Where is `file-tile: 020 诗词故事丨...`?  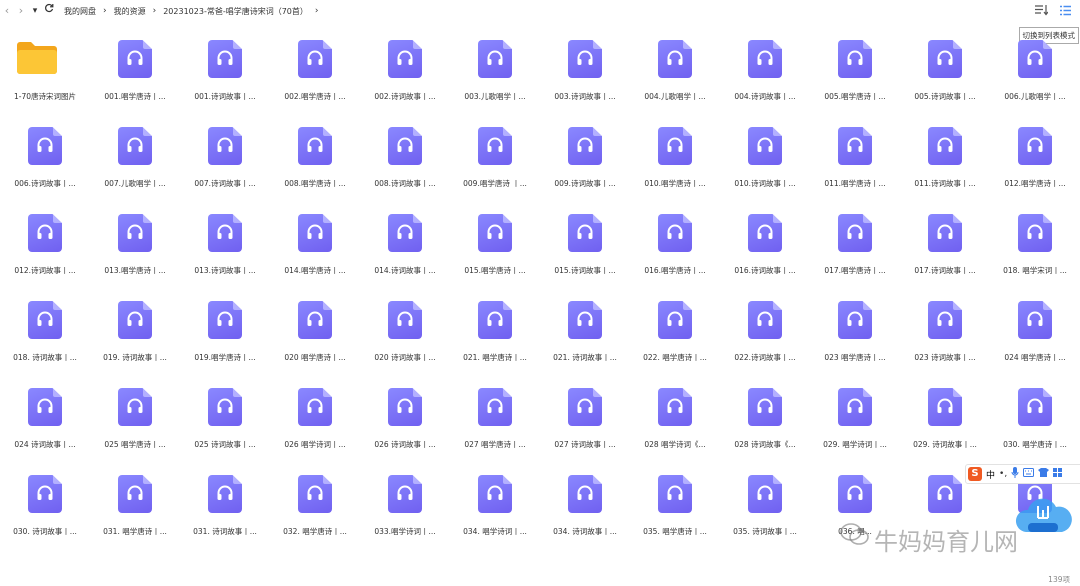
file-tile: 020 诗词故事丨... is located at coordinates (405, 340).